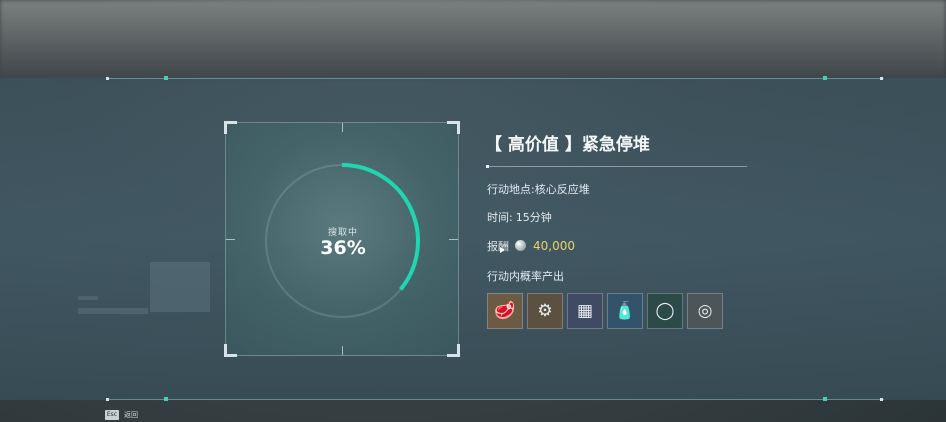 The width and height of the screenshot is (946, 422). I want to click on drop-item: 🥩, so click(505, 311).